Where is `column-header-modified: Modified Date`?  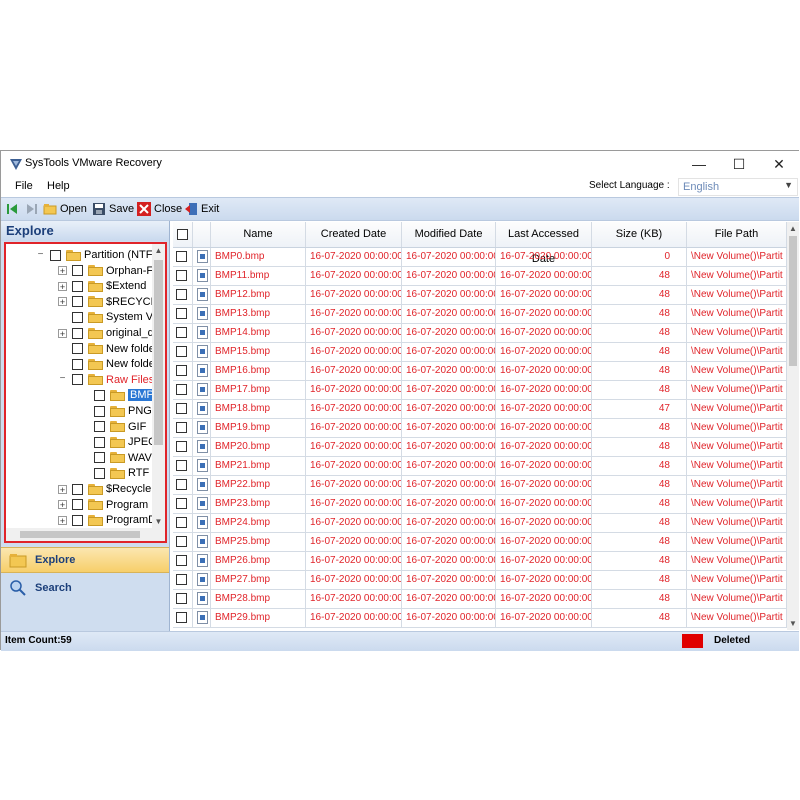 column-header-modified: Modified Date is located at coordinates (449, 234).